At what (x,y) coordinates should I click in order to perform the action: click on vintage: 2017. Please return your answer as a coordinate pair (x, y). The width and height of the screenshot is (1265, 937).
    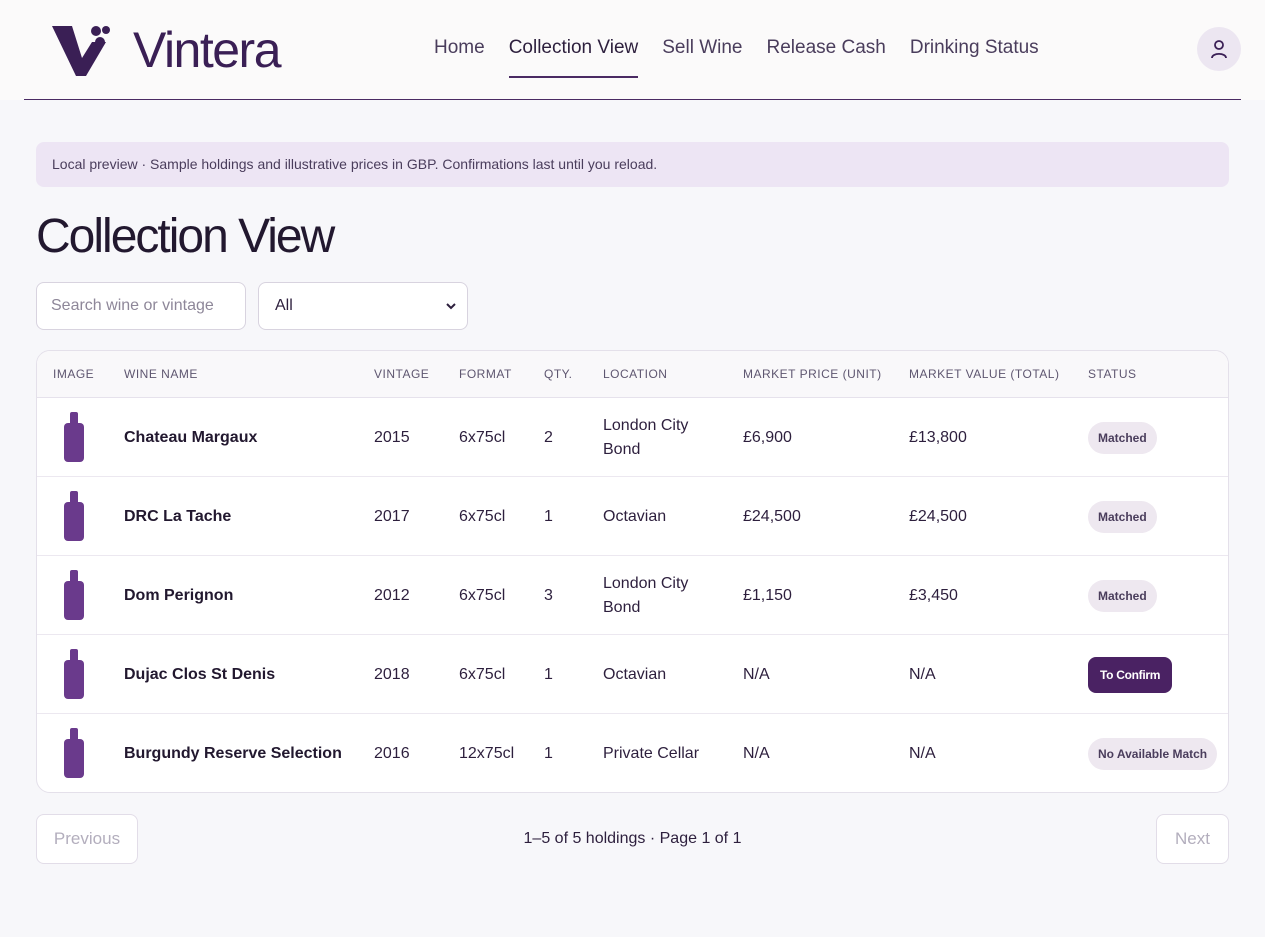
    Looking at the image, I should click on (392, 516).